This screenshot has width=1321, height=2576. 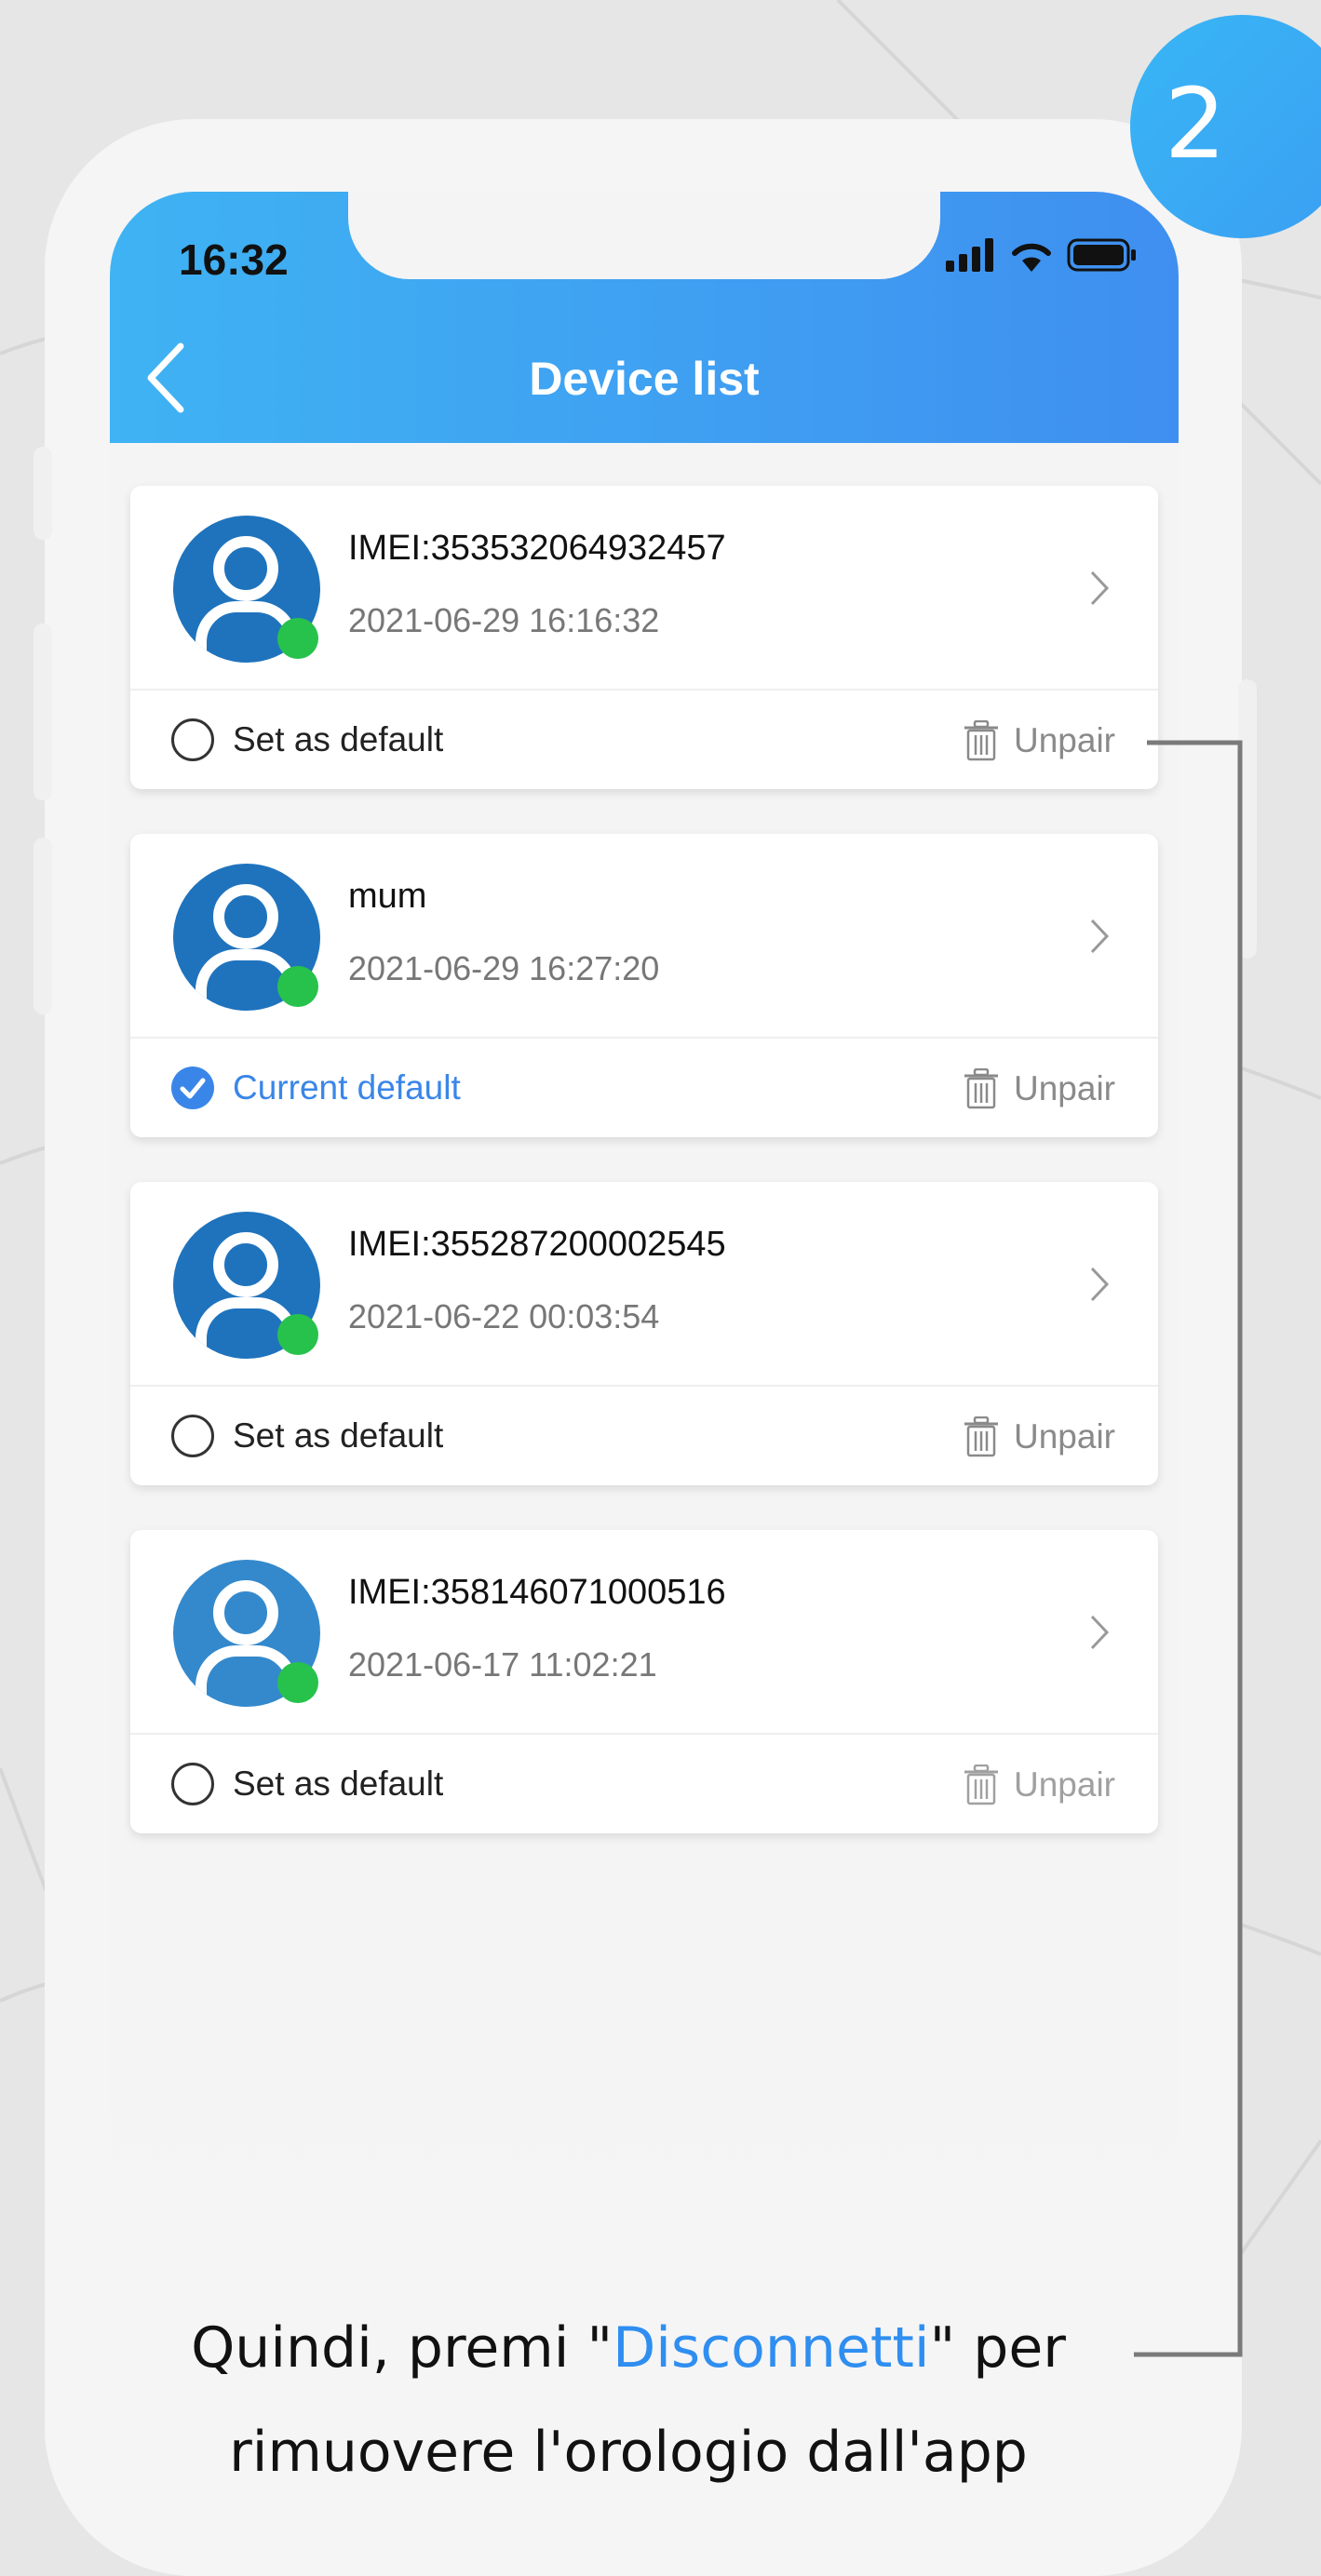 I want to click on caption-line-1: Quindi, premi "Disconnetti" per, so click(x=628, y=2348).